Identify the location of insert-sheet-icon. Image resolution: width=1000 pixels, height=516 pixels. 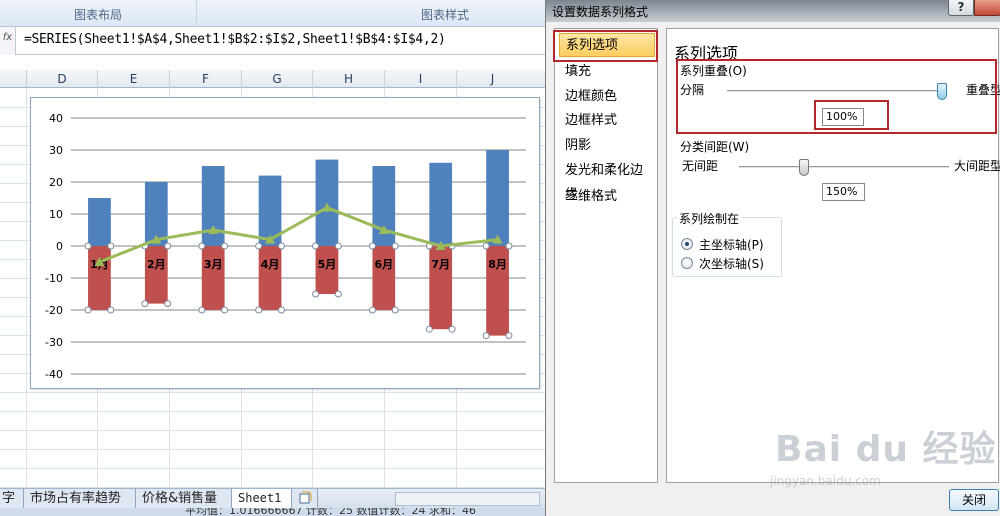
(305, 498).